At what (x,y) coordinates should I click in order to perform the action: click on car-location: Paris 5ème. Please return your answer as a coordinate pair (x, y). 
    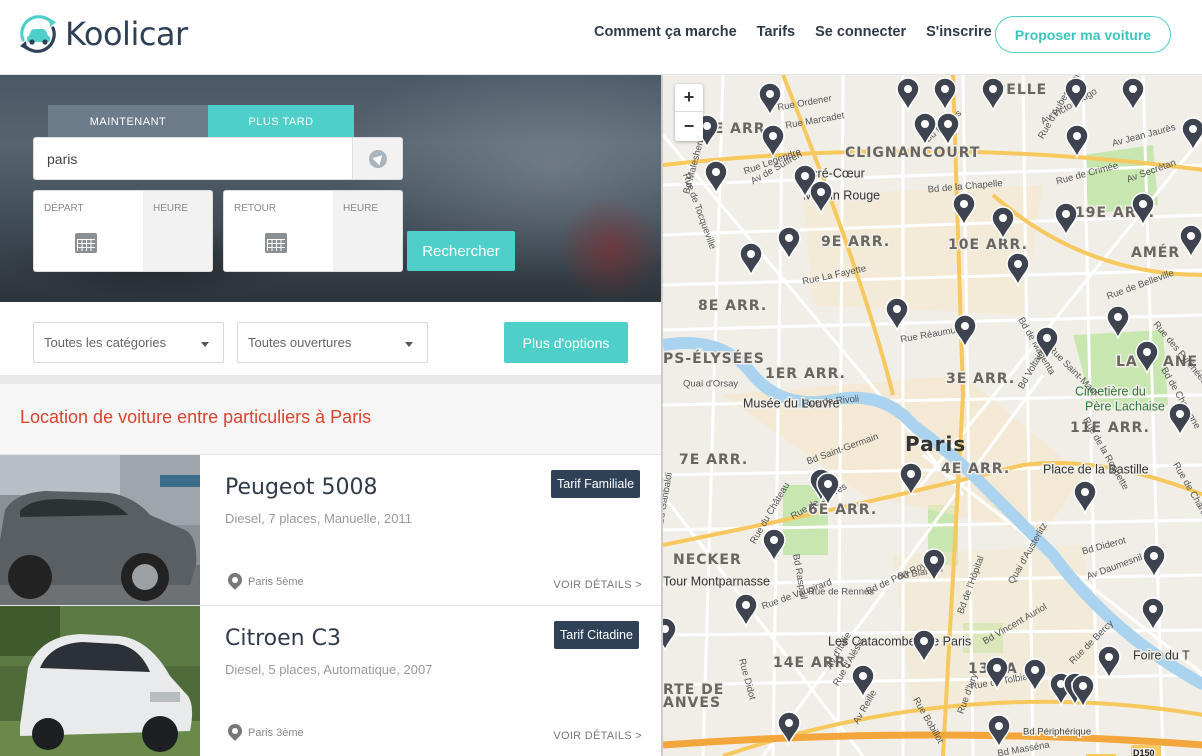
    Looking at the image, I should click on (266, 582).